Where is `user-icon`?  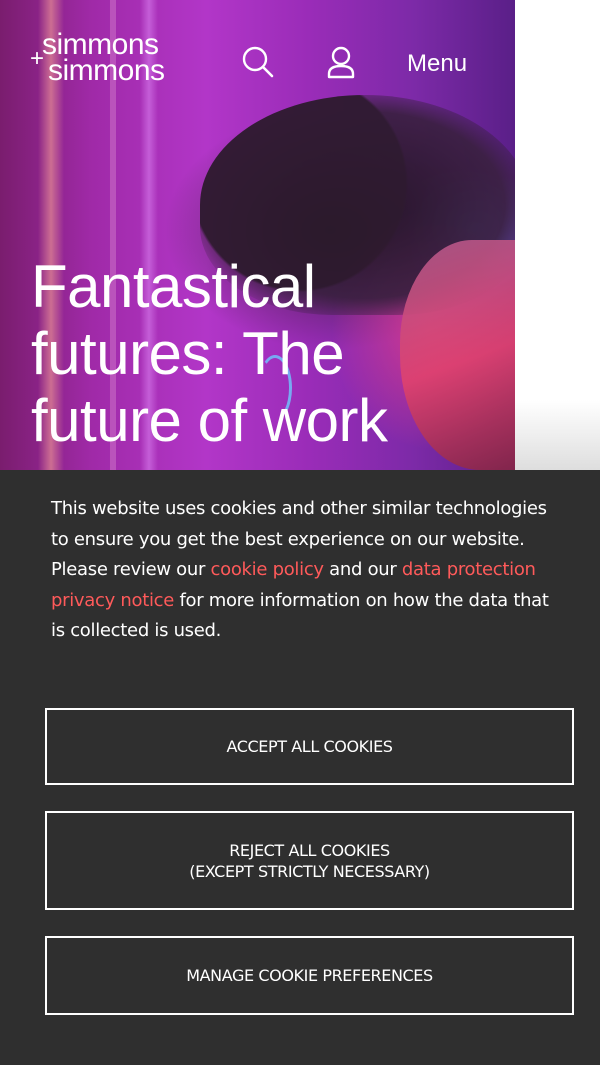 user-icon is located at coordinates (341, 62).